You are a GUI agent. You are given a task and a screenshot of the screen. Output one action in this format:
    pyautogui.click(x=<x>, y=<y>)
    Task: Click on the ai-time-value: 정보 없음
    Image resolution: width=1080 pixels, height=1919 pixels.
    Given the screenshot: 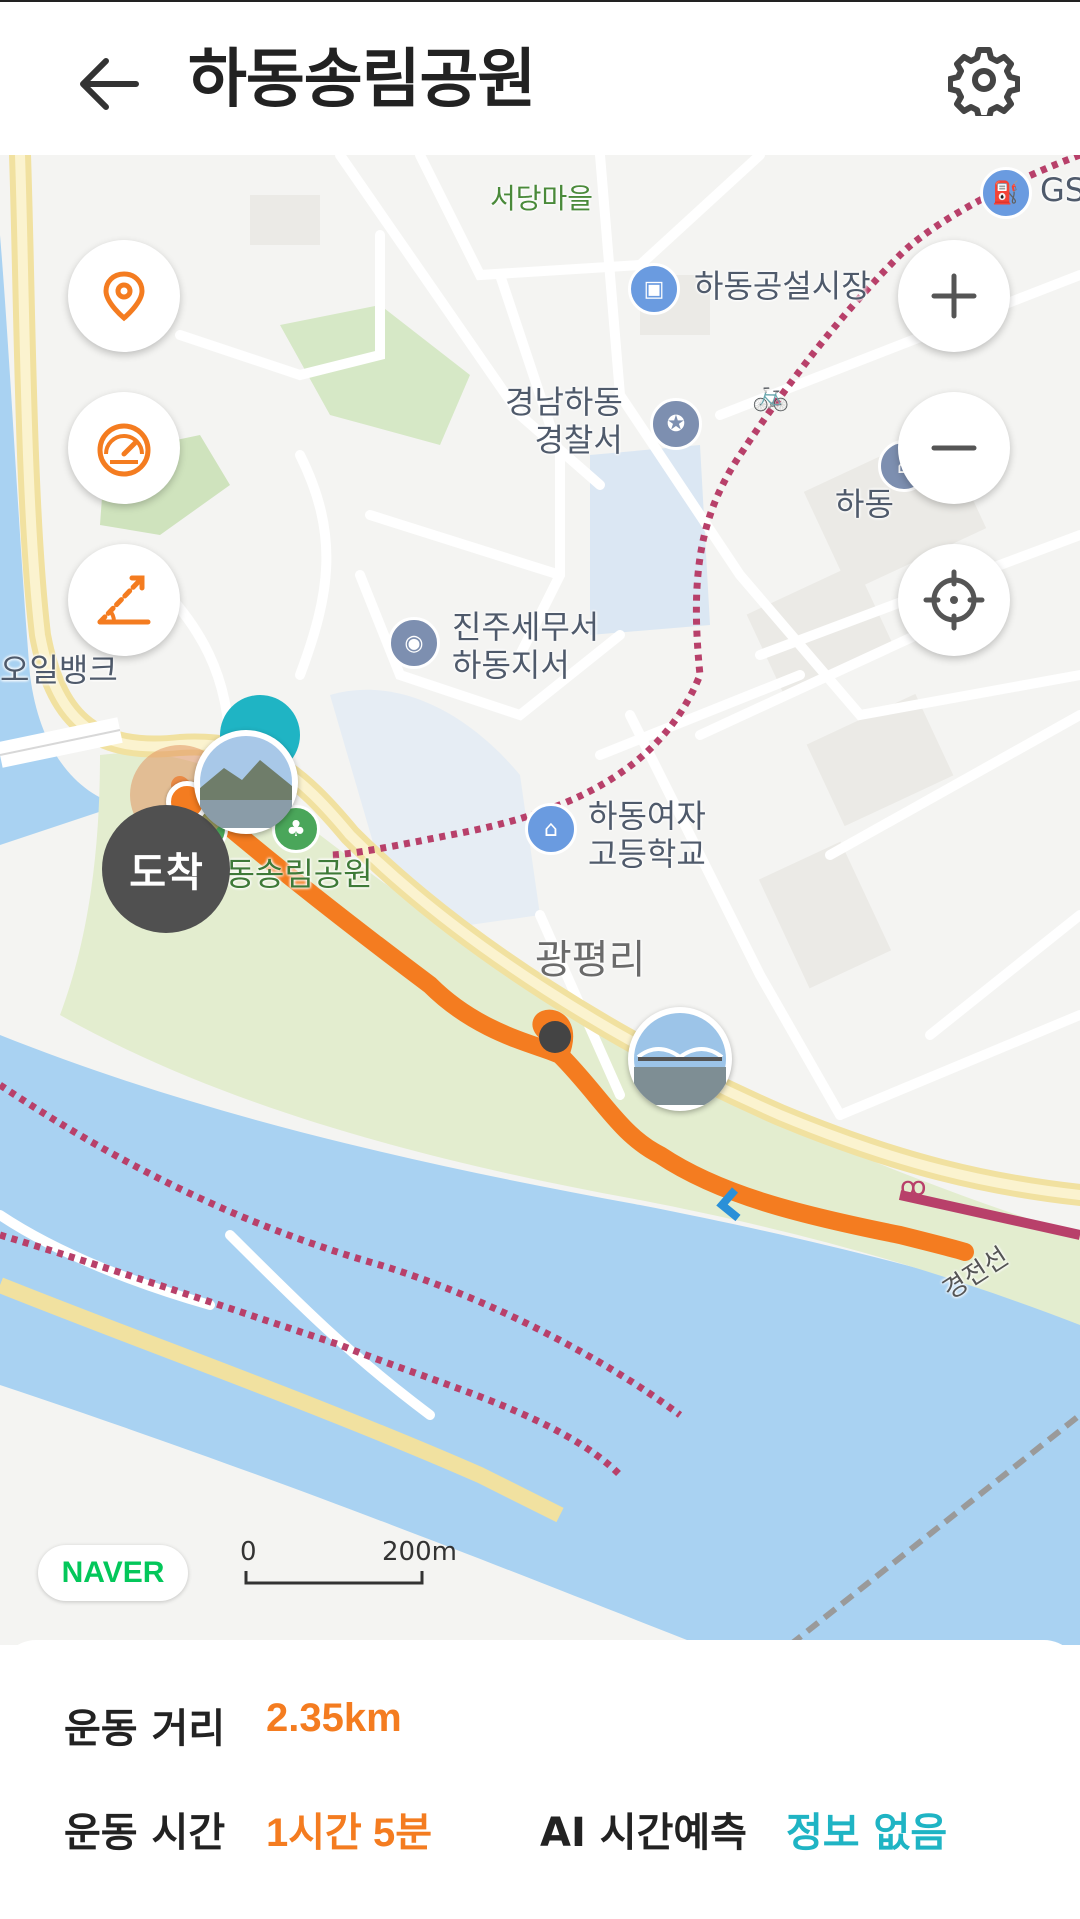 What is the action you would take?
    pyautogui.click(x=867, y=1833)
    